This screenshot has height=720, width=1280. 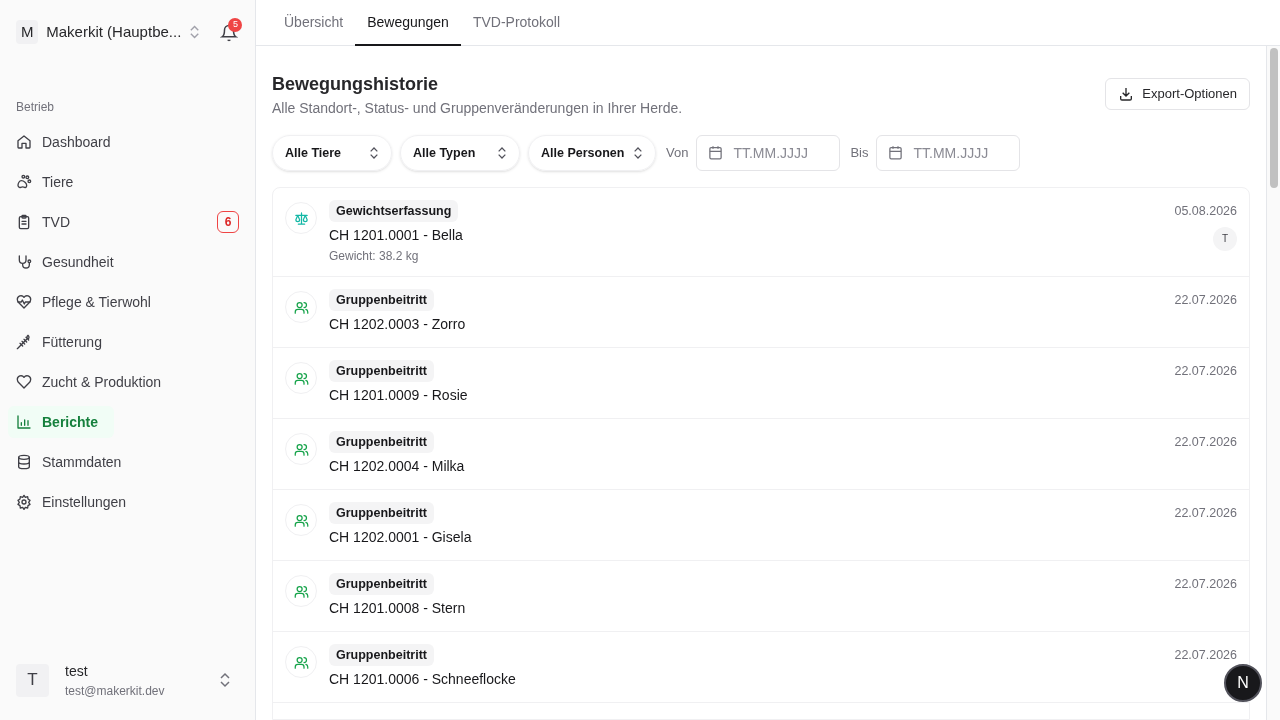 I want to click on dev-indicator-button: N, so click(x=1243, y=683).